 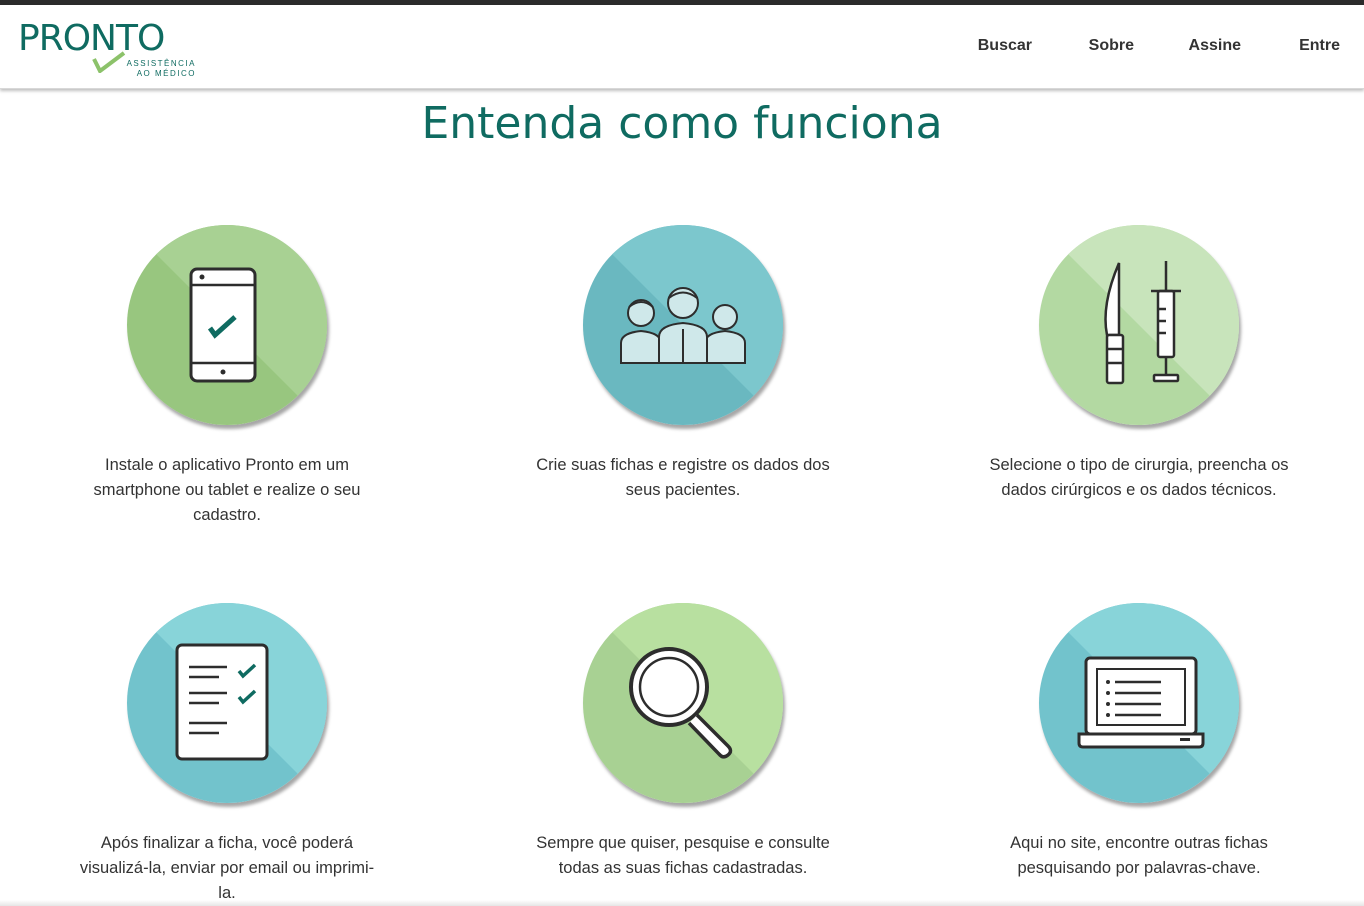 What do you see at coordinates (166, 73) in the screenshot?
I see `logo-tagline-line2: AO MÉDICO` at bounding box center [166, 73].